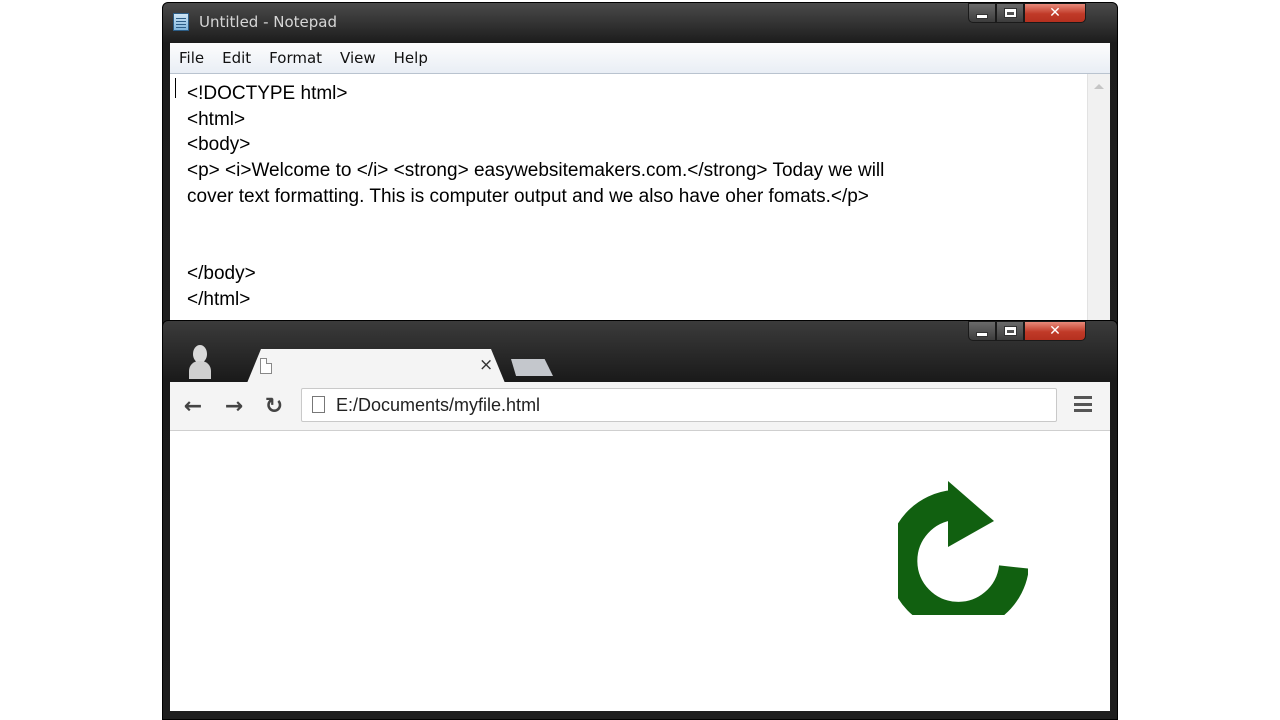 This screenshot has height=720, width=1280. What do you see at coordinates (486, 365) in the screenshot?
I see `tab-close-icon: ×` at bounding box center [486, 365].